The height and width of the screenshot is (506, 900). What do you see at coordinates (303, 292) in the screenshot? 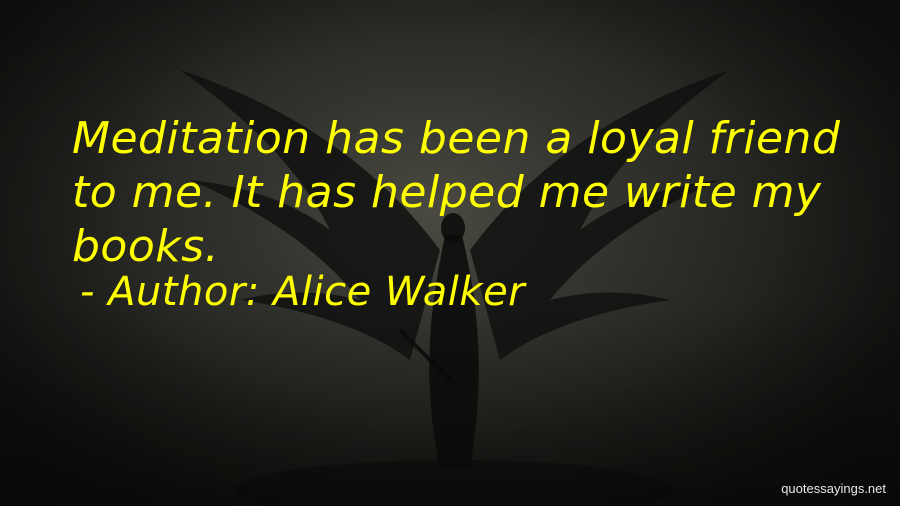
I see `quote-author: - Author: Alice Walker` at bounding box center [303, 292].